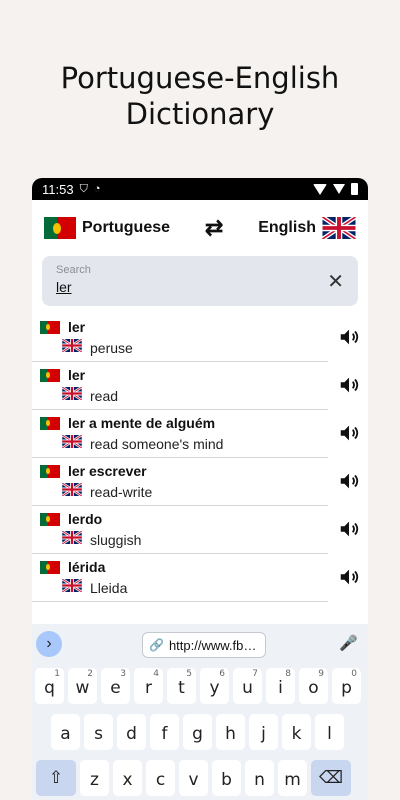 Image resolution: width=400 pixels, height=800 pixels. Describe the element at coordinates (346, 686) in the screenshot. I see `key-p: p0` at that location.